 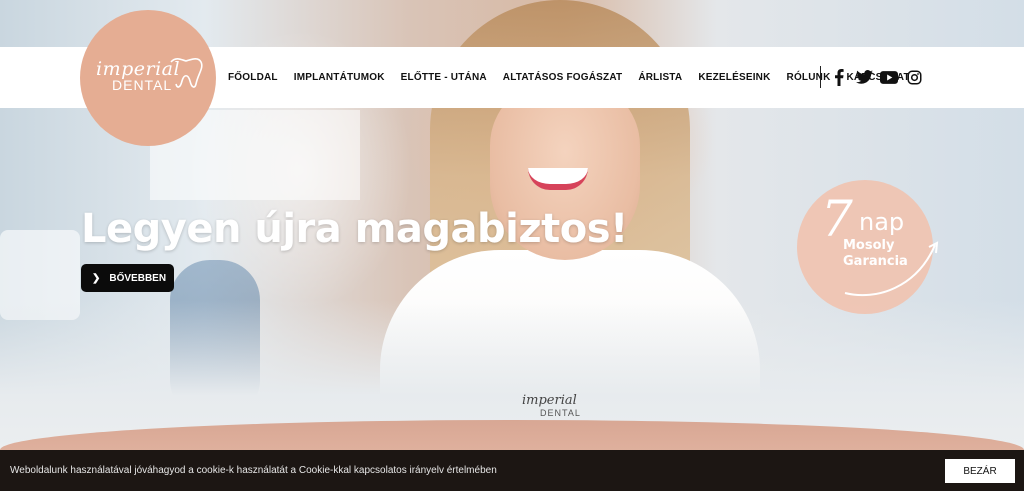 I want to click on hero-headline: Legyen újra magabiztos!, so click(x=354, y=229).